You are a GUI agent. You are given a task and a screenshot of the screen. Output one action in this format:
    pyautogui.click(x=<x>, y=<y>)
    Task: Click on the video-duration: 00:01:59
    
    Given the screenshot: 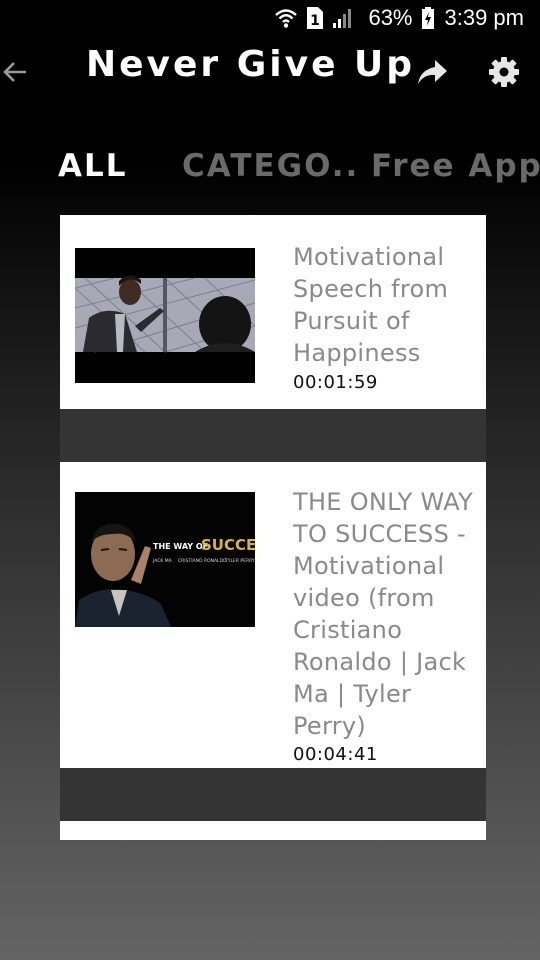 What is the action you would take?
    pyautogui.click(x=335, y=382)
    